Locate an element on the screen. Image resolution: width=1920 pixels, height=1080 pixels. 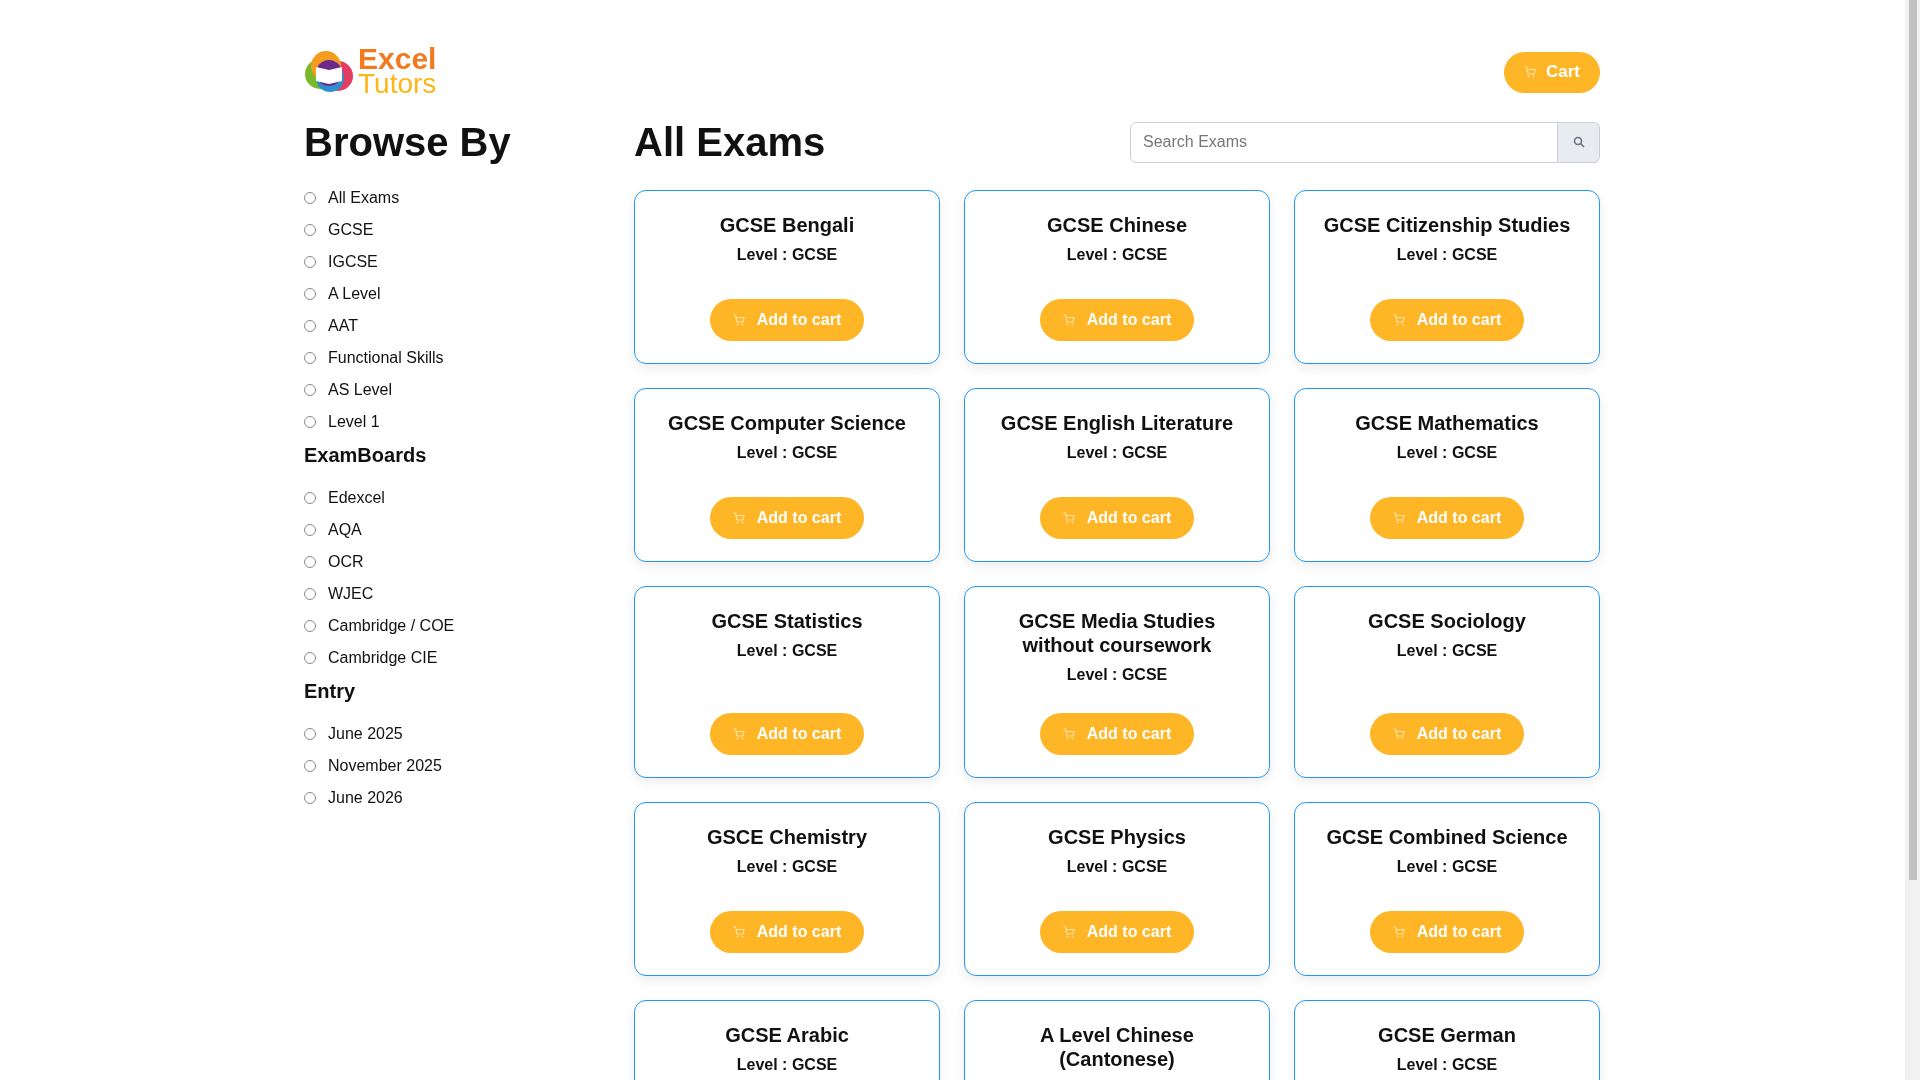
exam-title: GCSE Mathematics is located at coordinates (1447, 423).